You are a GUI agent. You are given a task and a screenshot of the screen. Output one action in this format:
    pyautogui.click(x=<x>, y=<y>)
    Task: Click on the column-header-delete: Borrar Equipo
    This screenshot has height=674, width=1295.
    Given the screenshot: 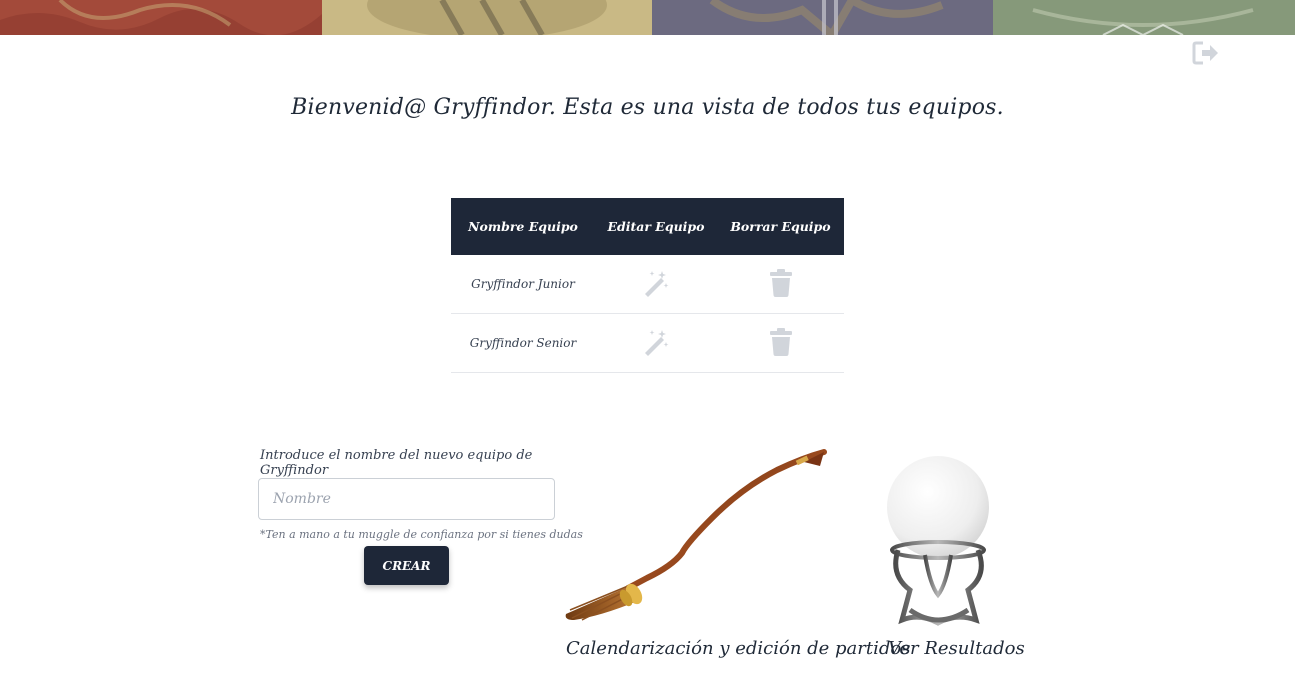 What is the action you would take?
    pyautogui.click(x=780, y=226)
    